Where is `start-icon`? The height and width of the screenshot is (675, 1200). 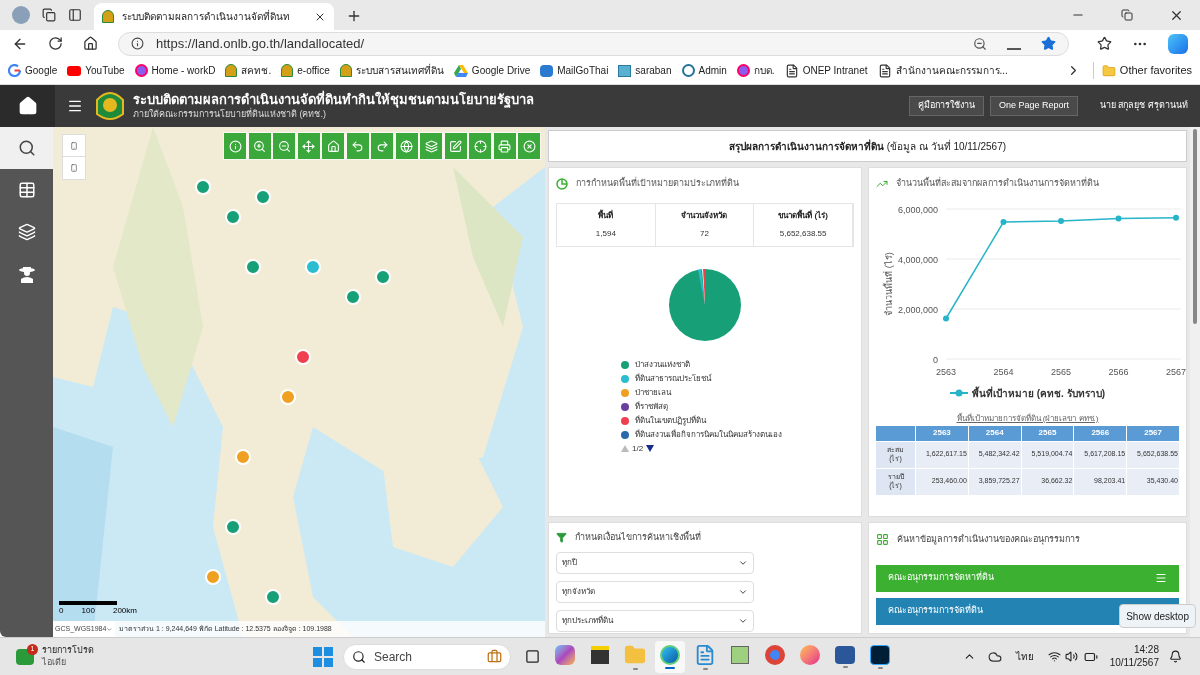
start-icon is located at coordinates (323, 656).